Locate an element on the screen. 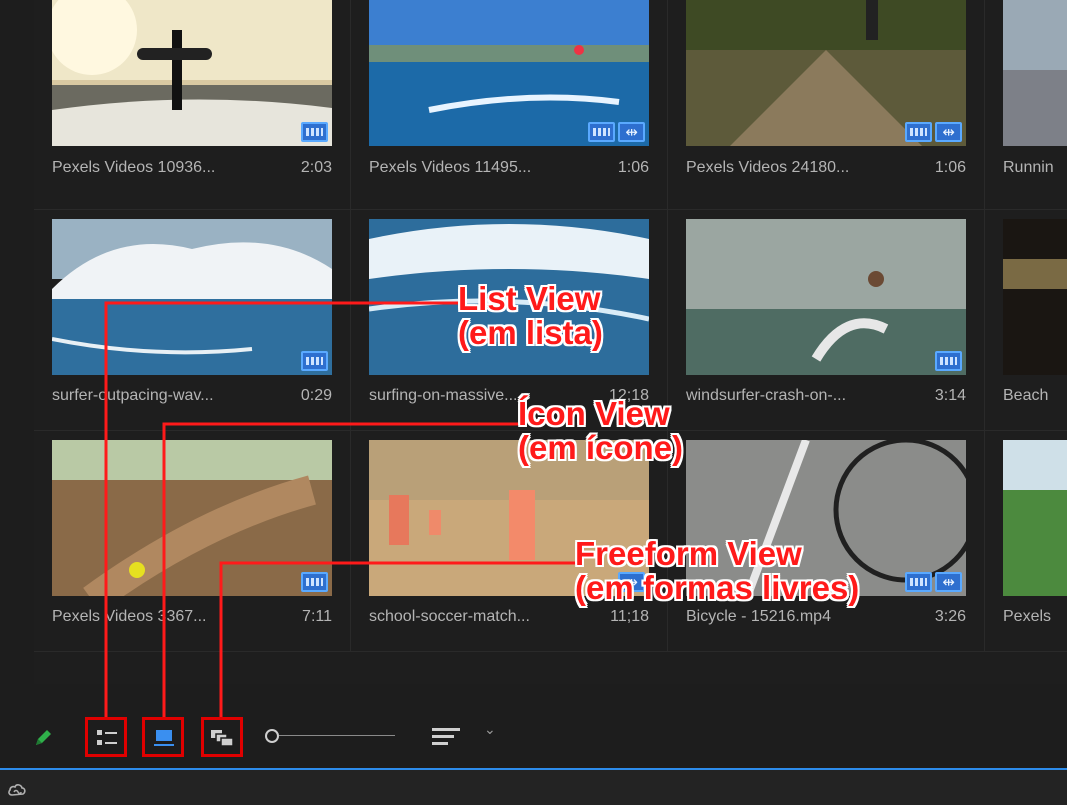 This screenshot has height=805, width=1067. freeform-view-icon is located at coordinates (223, 738).